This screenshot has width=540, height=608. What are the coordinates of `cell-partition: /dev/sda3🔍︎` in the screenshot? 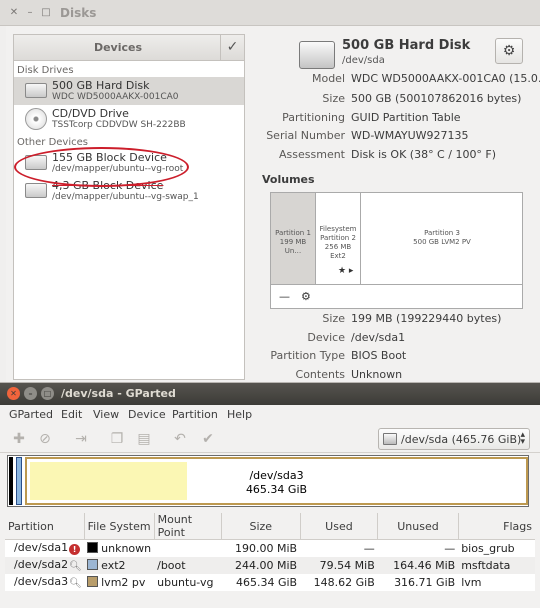 It's located at (45, 582).